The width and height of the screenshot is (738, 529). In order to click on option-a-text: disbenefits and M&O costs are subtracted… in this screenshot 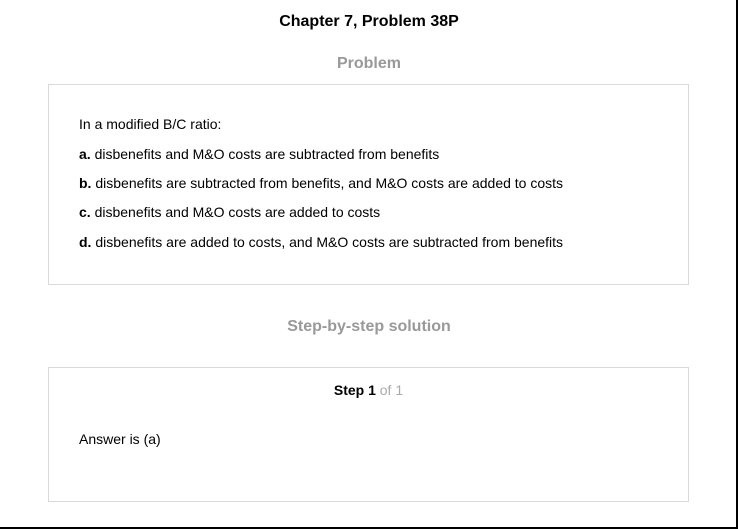, I will do `click(267, 154)`.